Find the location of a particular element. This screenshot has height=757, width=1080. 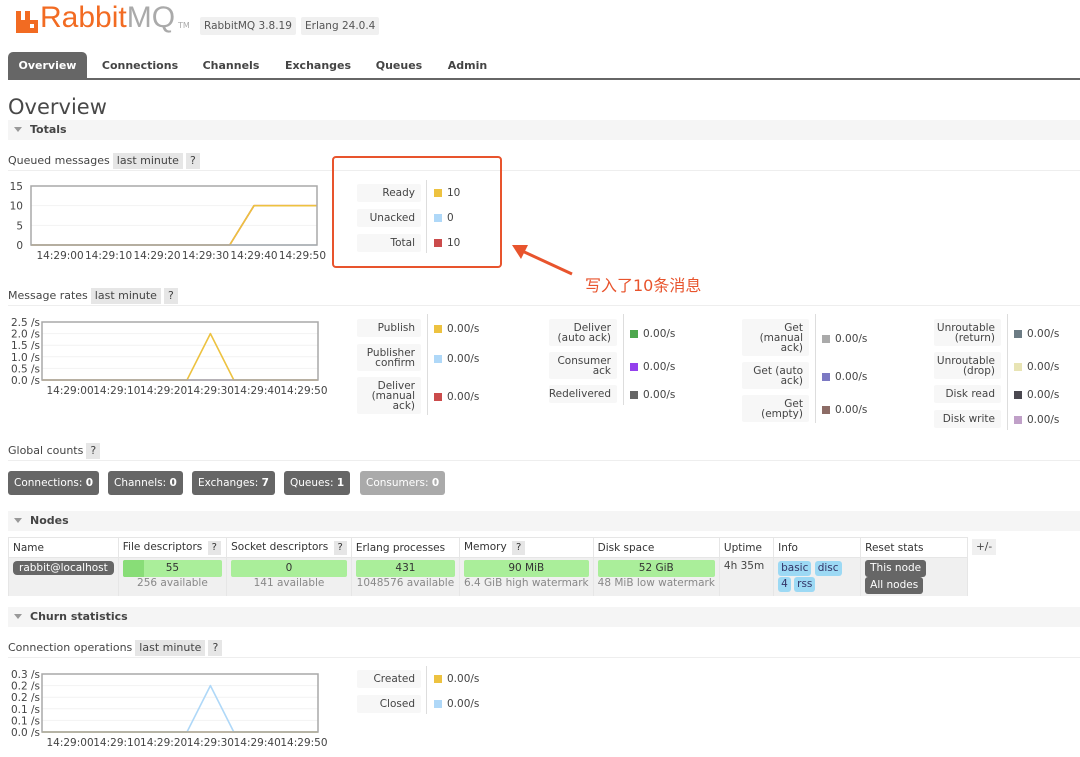

tab-admin: Admin is located at coordinates (467, 65).